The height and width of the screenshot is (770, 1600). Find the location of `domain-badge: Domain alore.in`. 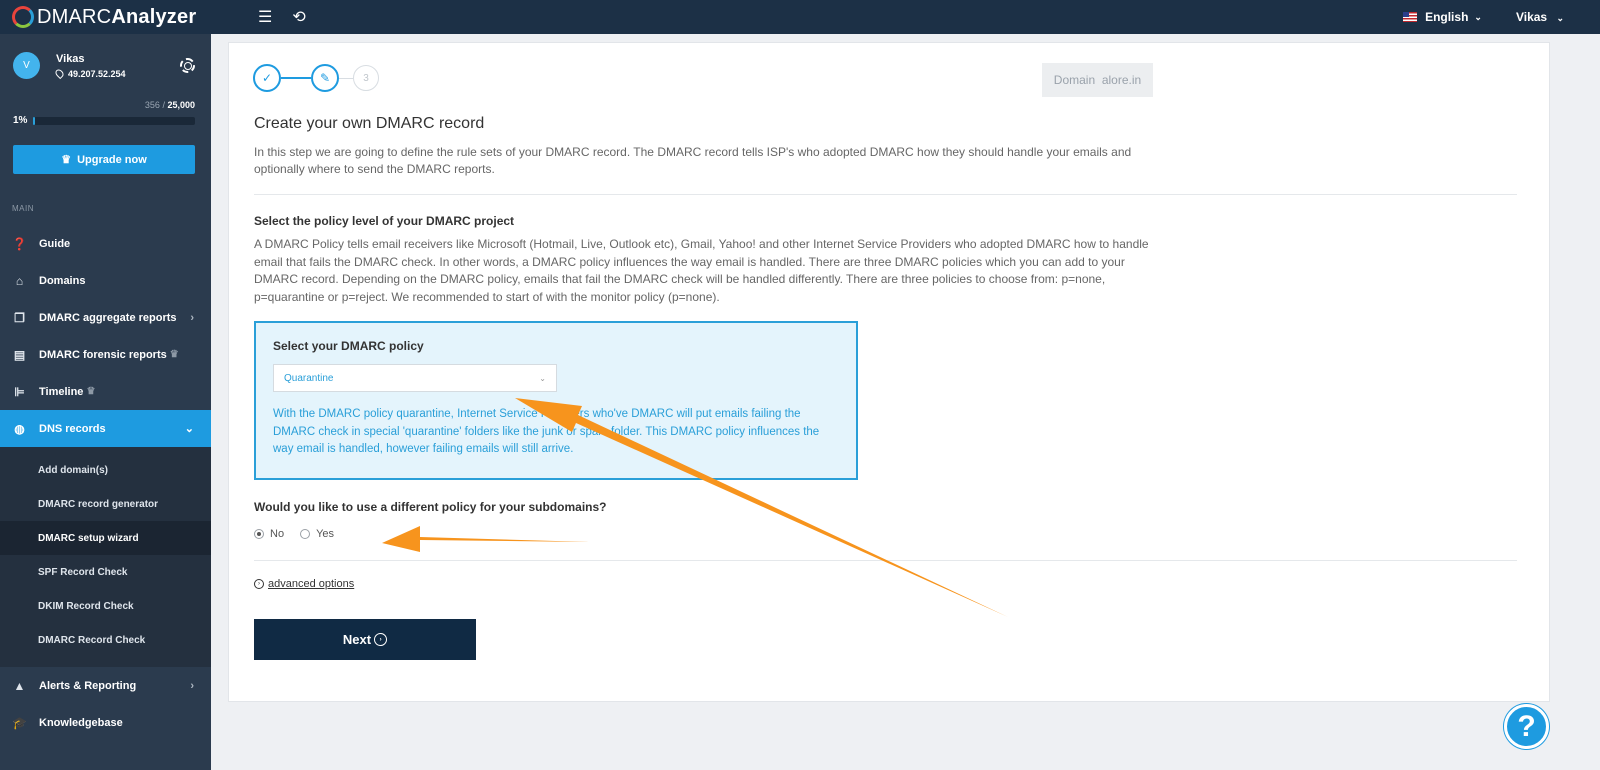

domain-badge: Domain alore.in is located at coordinates (1097, 80).